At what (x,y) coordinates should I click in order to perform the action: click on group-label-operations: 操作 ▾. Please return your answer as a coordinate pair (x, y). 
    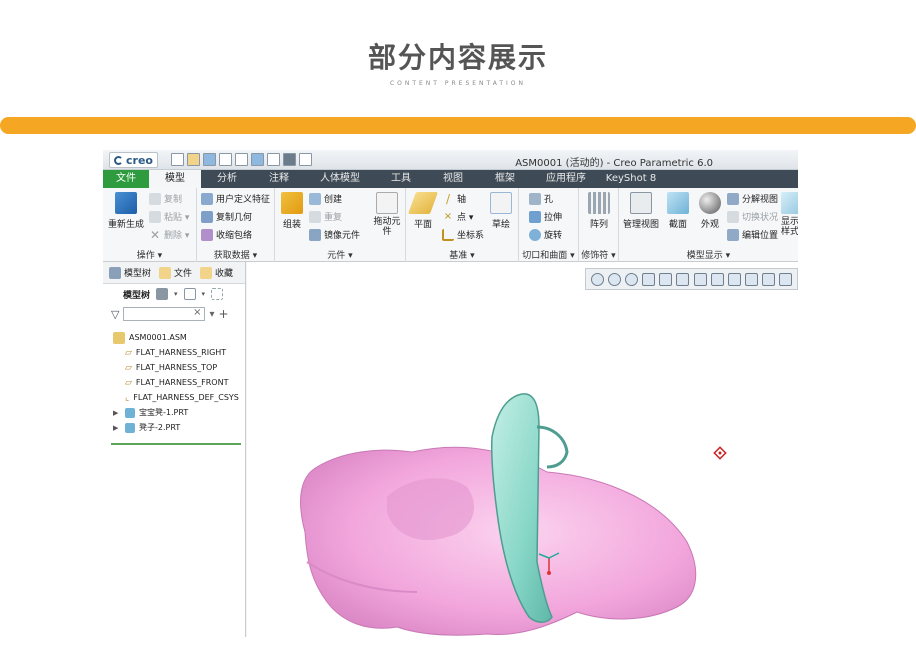
    Looking at the image, I should click on (149, 254).